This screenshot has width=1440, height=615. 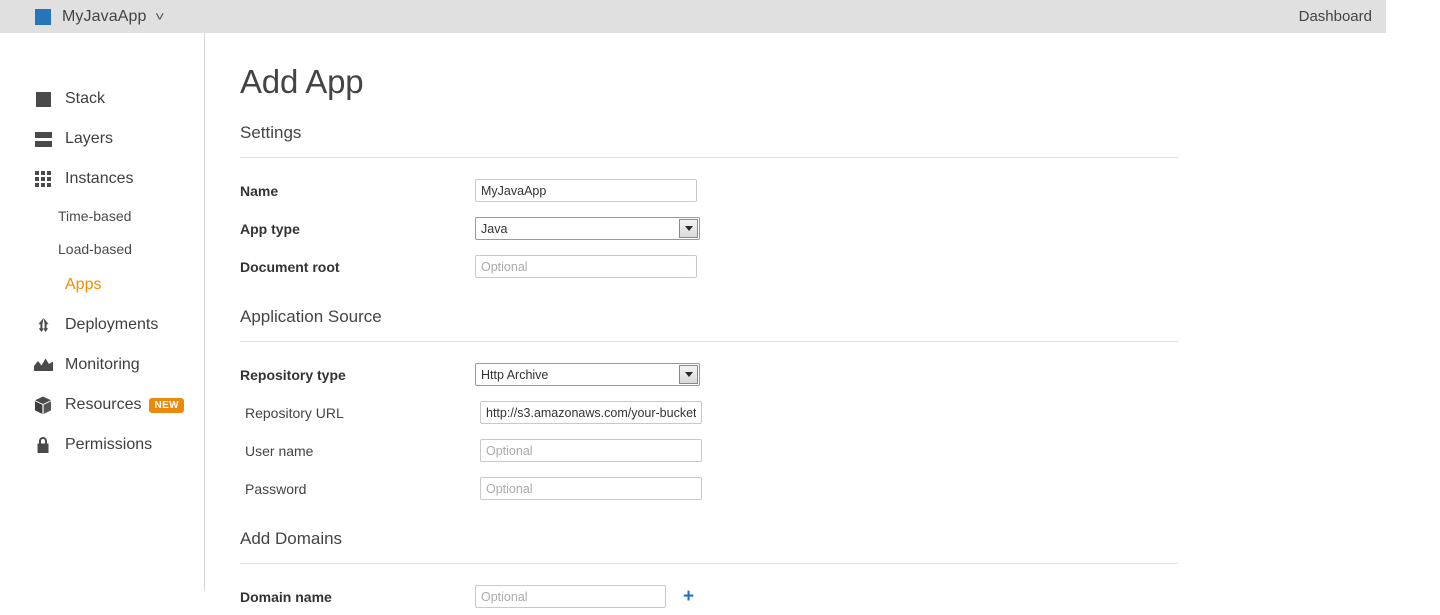 What do you see at coordinates (43, 99) in the screenshot?
I see `stack-icon` at bounding box center [43, 99].